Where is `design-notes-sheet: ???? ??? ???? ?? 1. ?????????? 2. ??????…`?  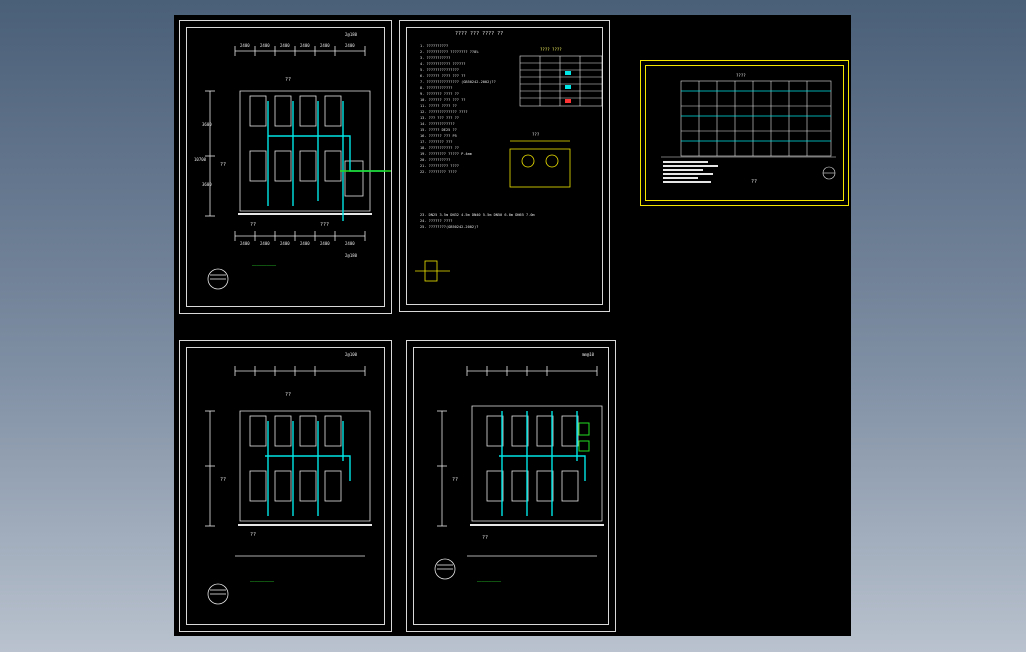
design-notes-sheet: ???? ??? ???? ?? 1. ?????????? 2. ??????… is located at coordinates (504, 166).